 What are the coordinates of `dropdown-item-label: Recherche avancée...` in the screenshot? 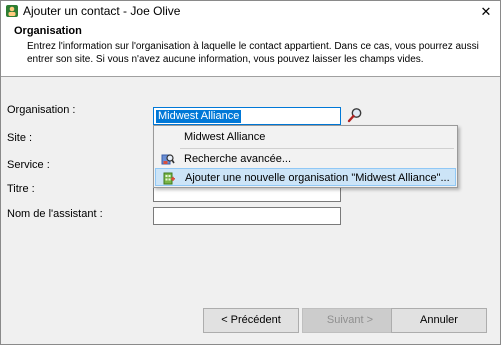 It's located at (238, 159).